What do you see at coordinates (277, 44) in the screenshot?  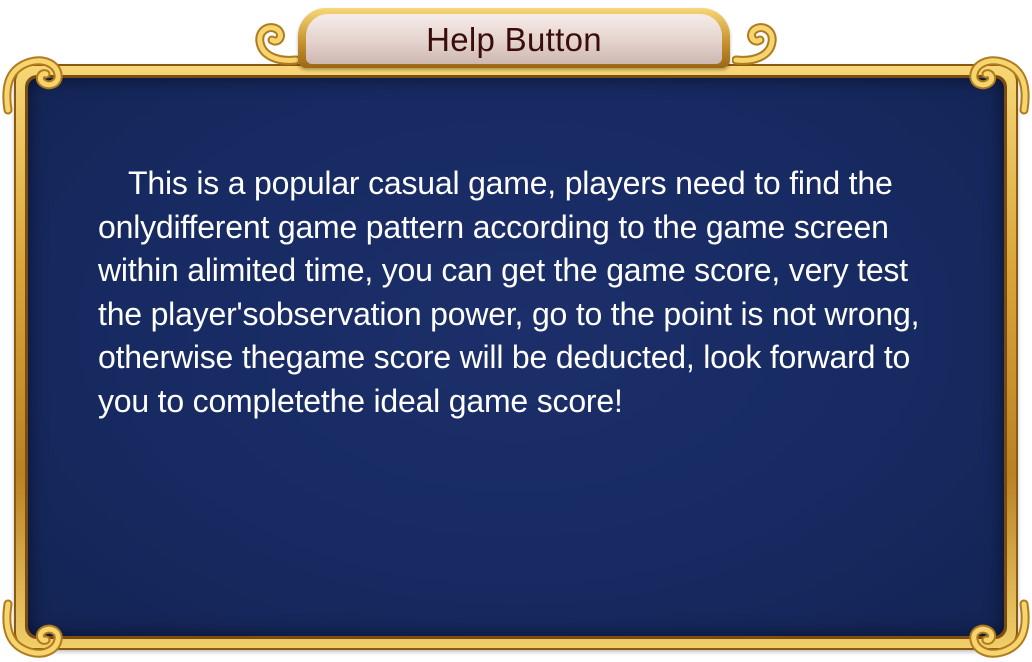 I see `title-swirl-left-icon` at bounding box center [277, 44].